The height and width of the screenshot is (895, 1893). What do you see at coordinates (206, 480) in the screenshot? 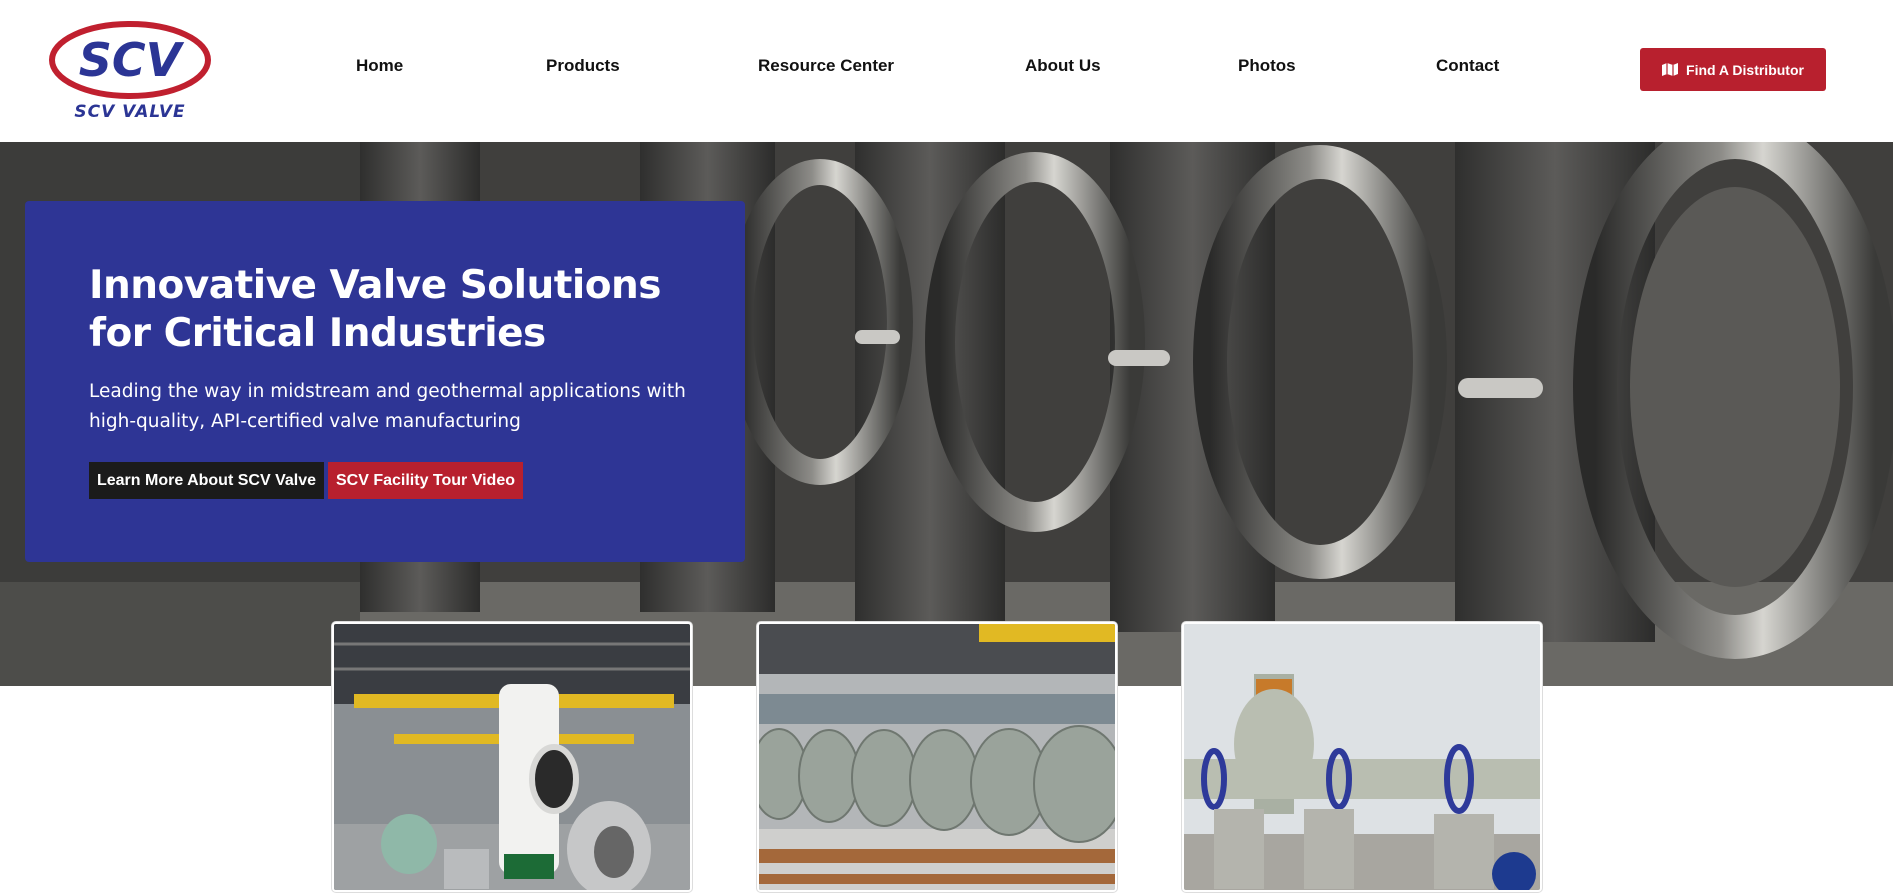
I see `learn-more-button: Learn More About SCV Valve` at bounding box center [206, 480].